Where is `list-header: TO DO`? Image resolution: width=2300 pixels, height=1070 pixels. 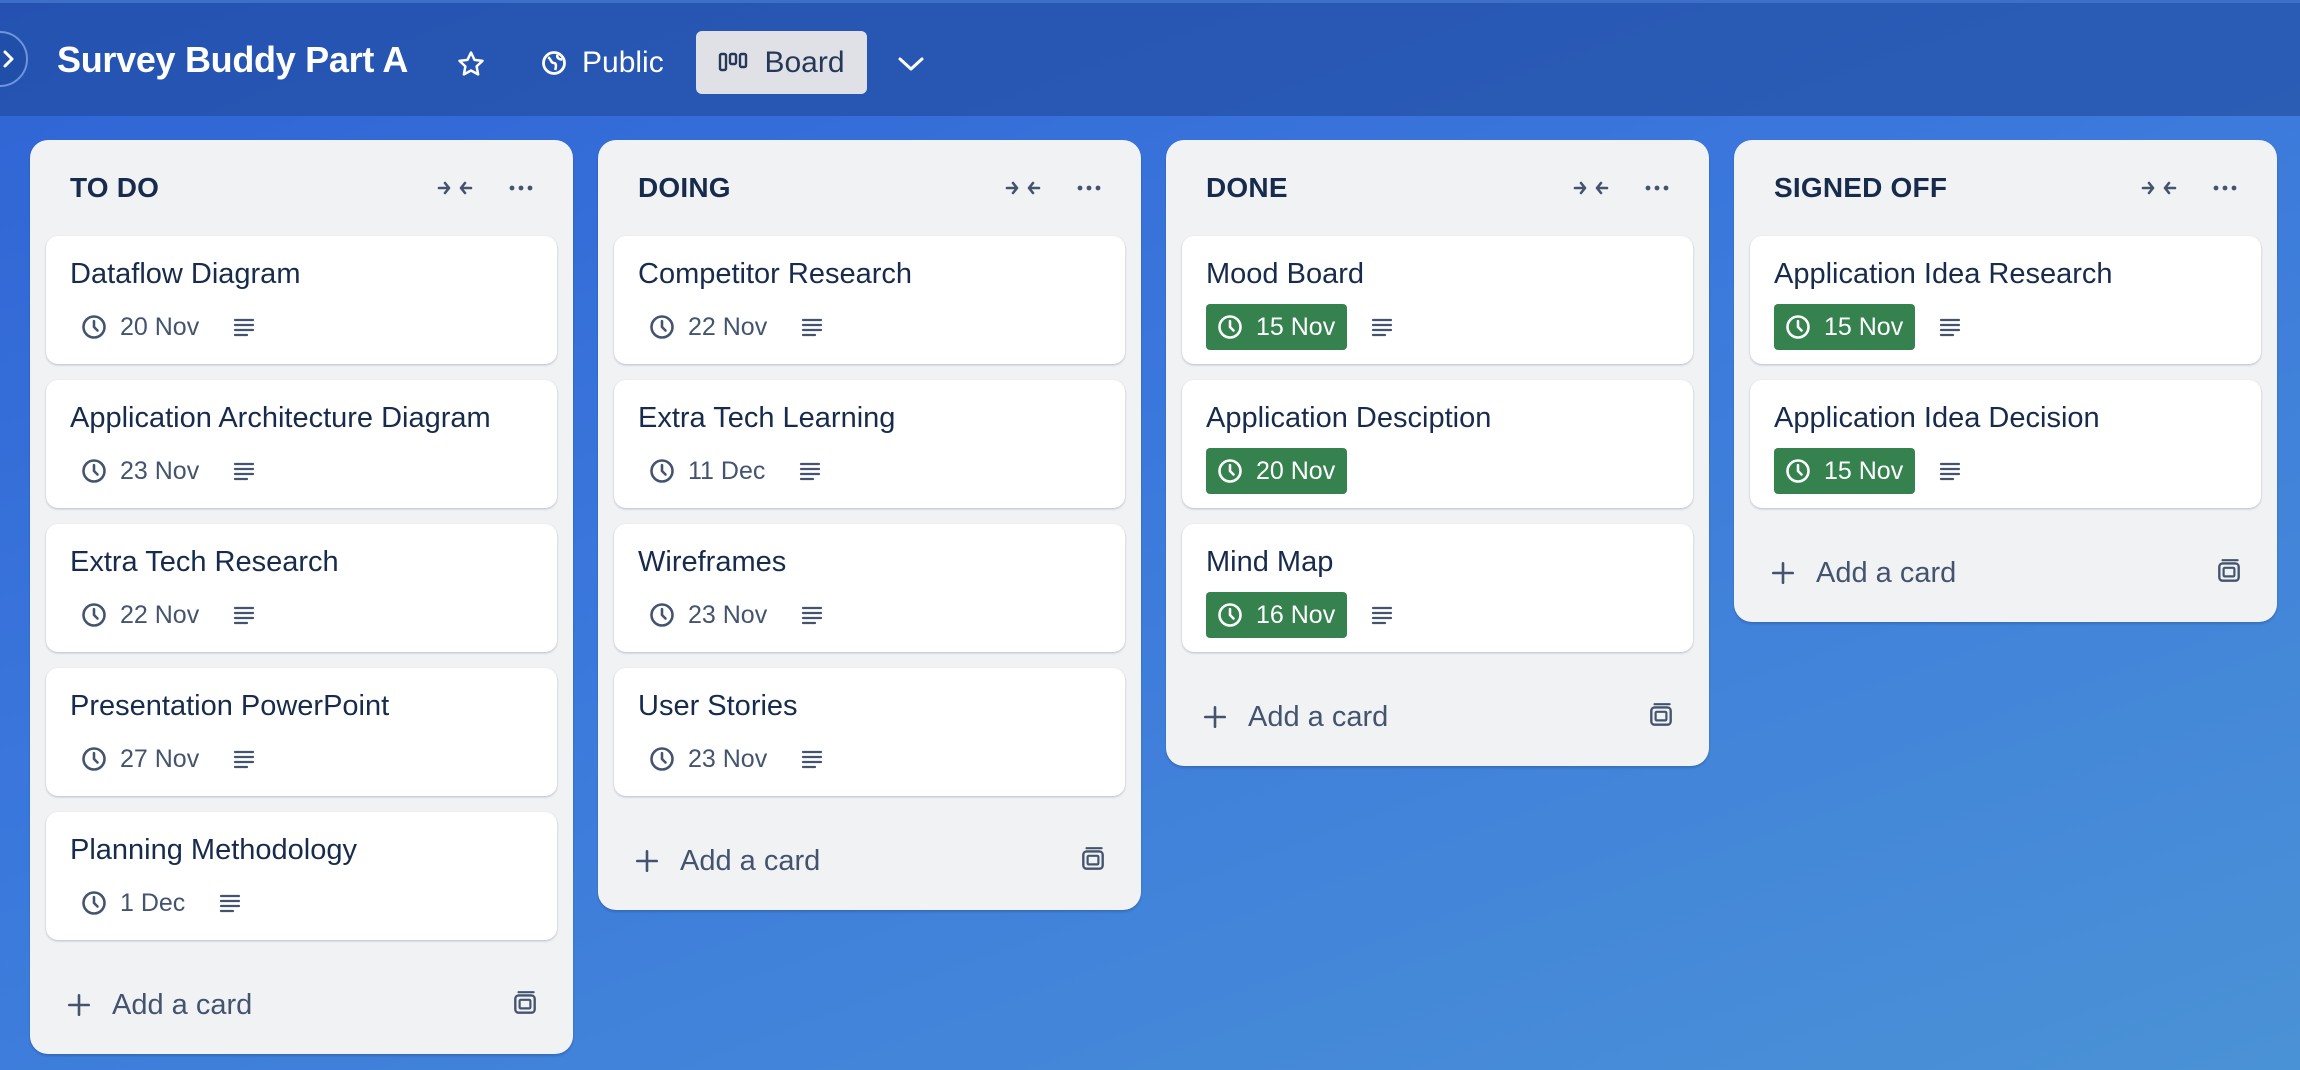 list-header: TO DO is located at coordinates (301, 188).